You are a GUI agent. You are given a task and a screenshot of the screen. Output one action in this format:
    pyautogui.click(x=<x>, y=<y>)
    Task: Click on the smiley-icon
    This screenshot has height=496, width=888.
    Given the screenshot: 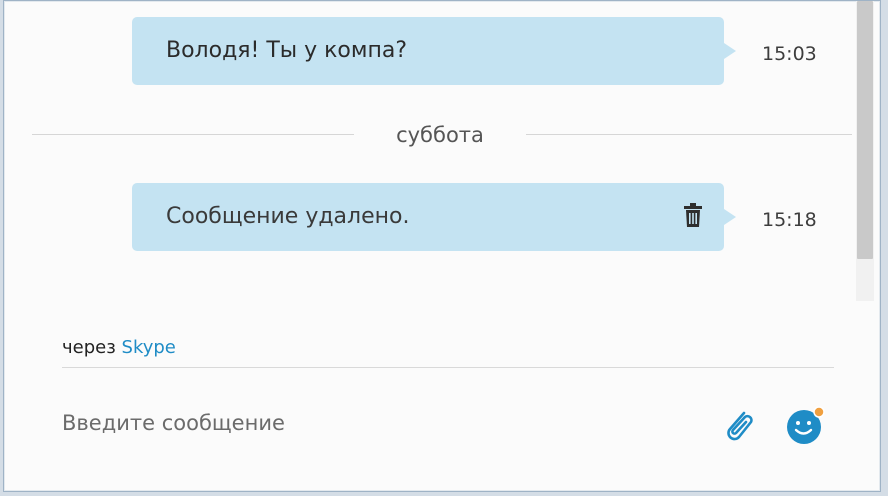 What is the action you would take?
    pyautogui.click(x=806, y=425)
    